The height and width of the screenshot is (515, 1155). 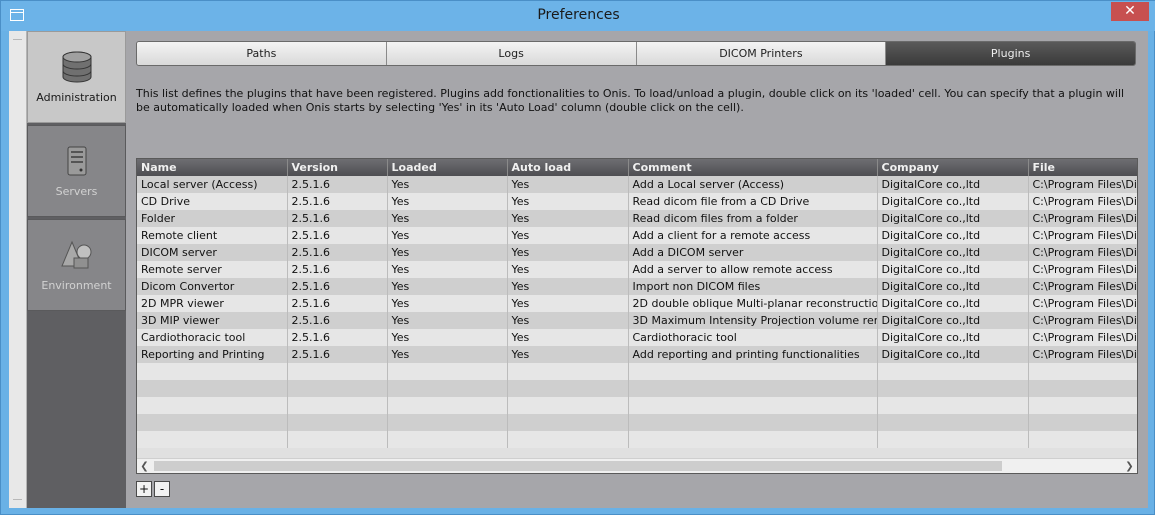 I want to click on table-cell: 2D MPR viewer, so click(x=212, y=303).